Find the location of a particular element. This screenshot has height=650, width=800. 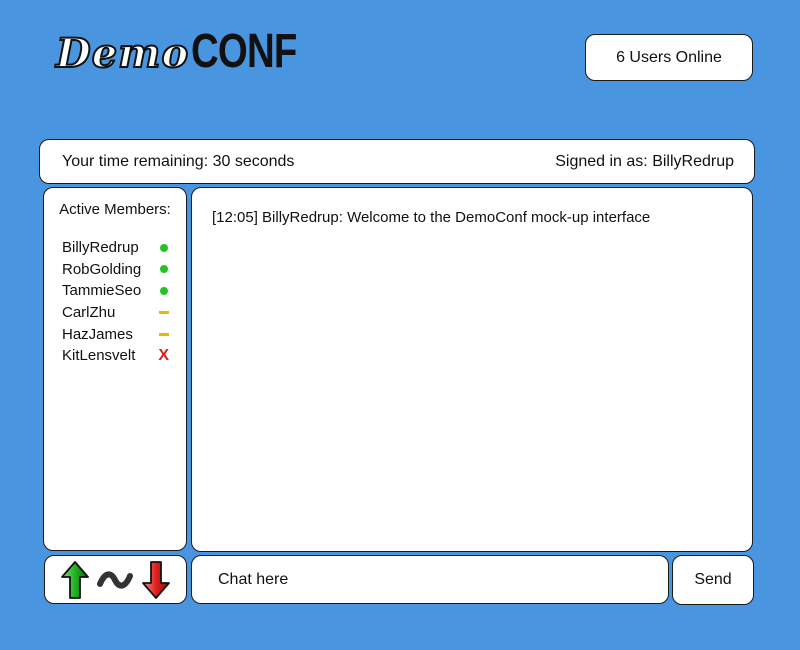

member-row: TammieSeo is located at coordinates (115, 291).